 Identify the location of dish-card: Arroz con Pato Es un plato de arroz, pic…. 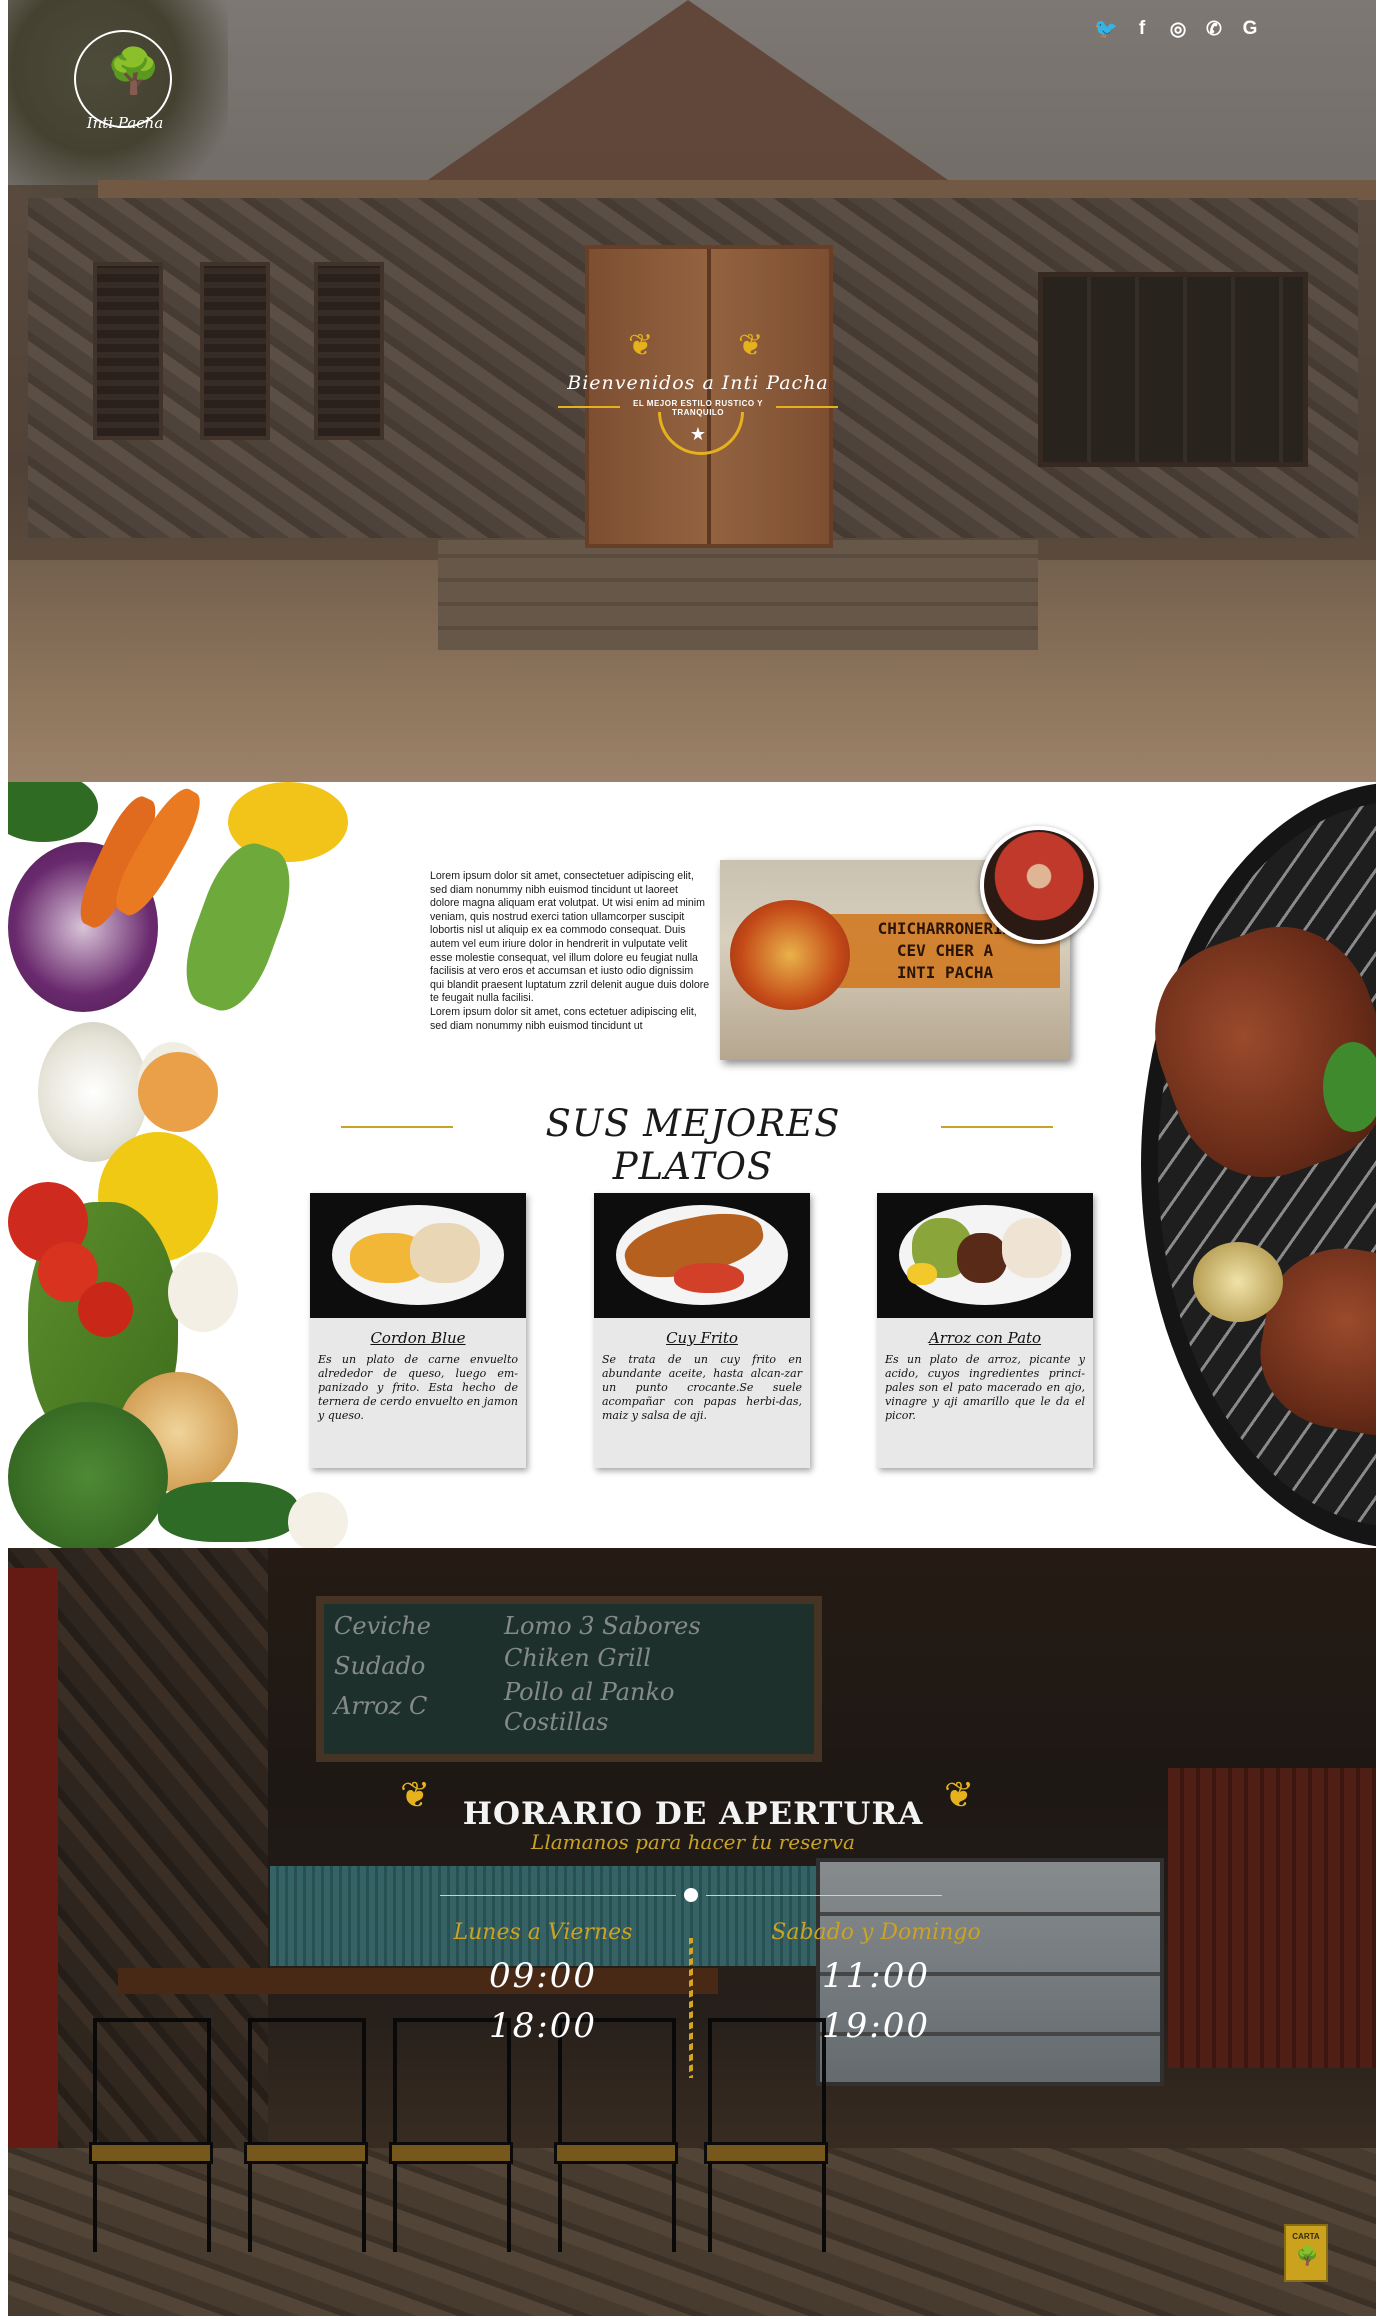
(985, 1330).